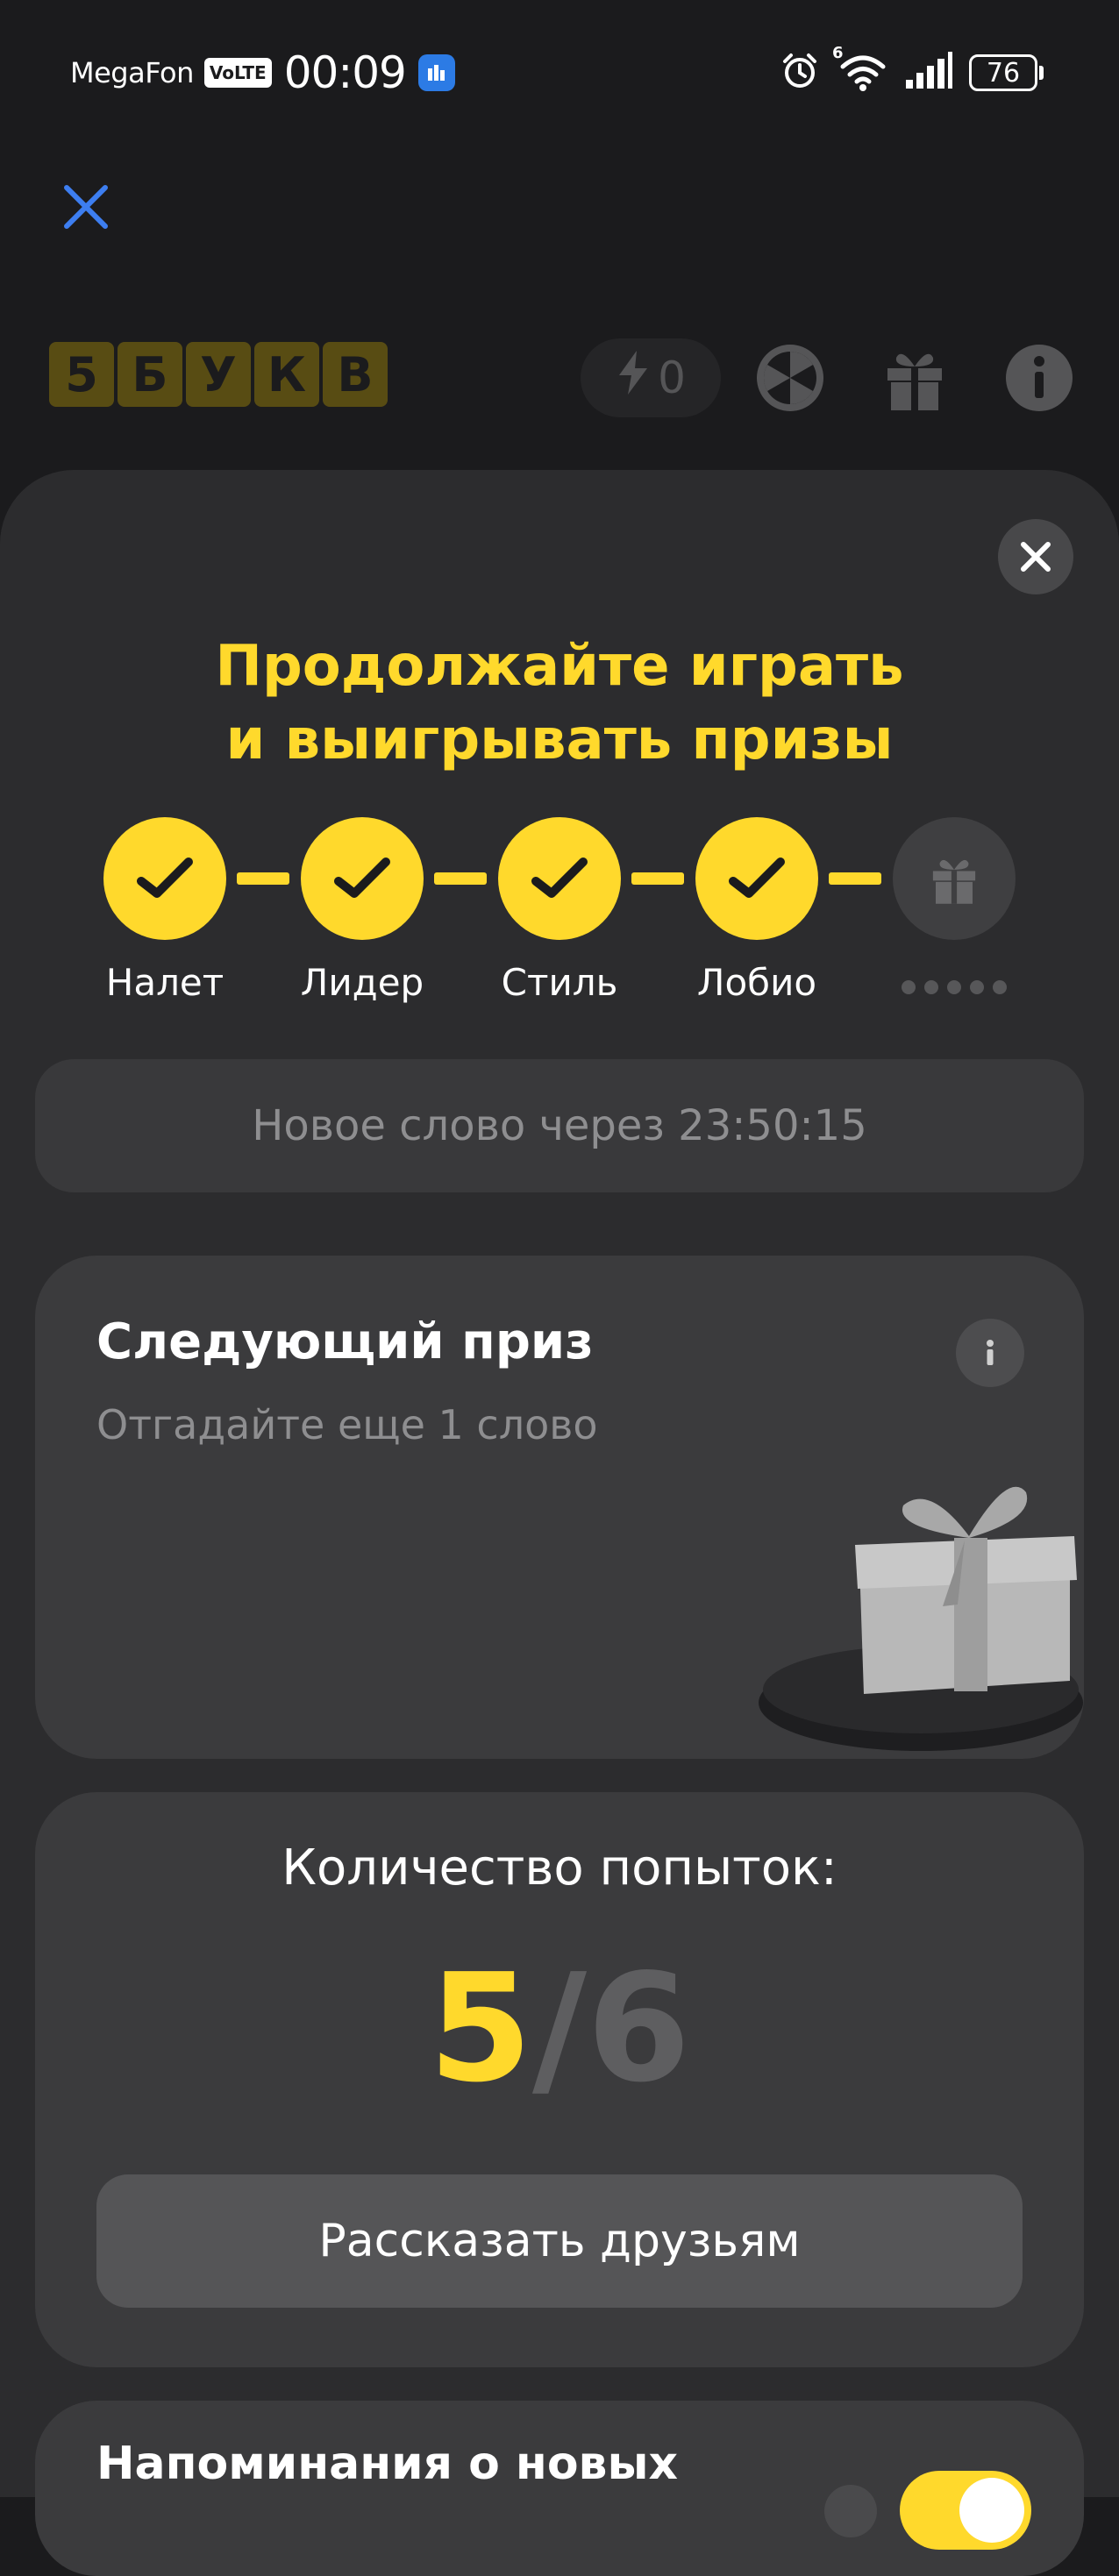 This screenshot has height=2576, width=1119. I want to click on step-label: Налет, so click(165, 982).